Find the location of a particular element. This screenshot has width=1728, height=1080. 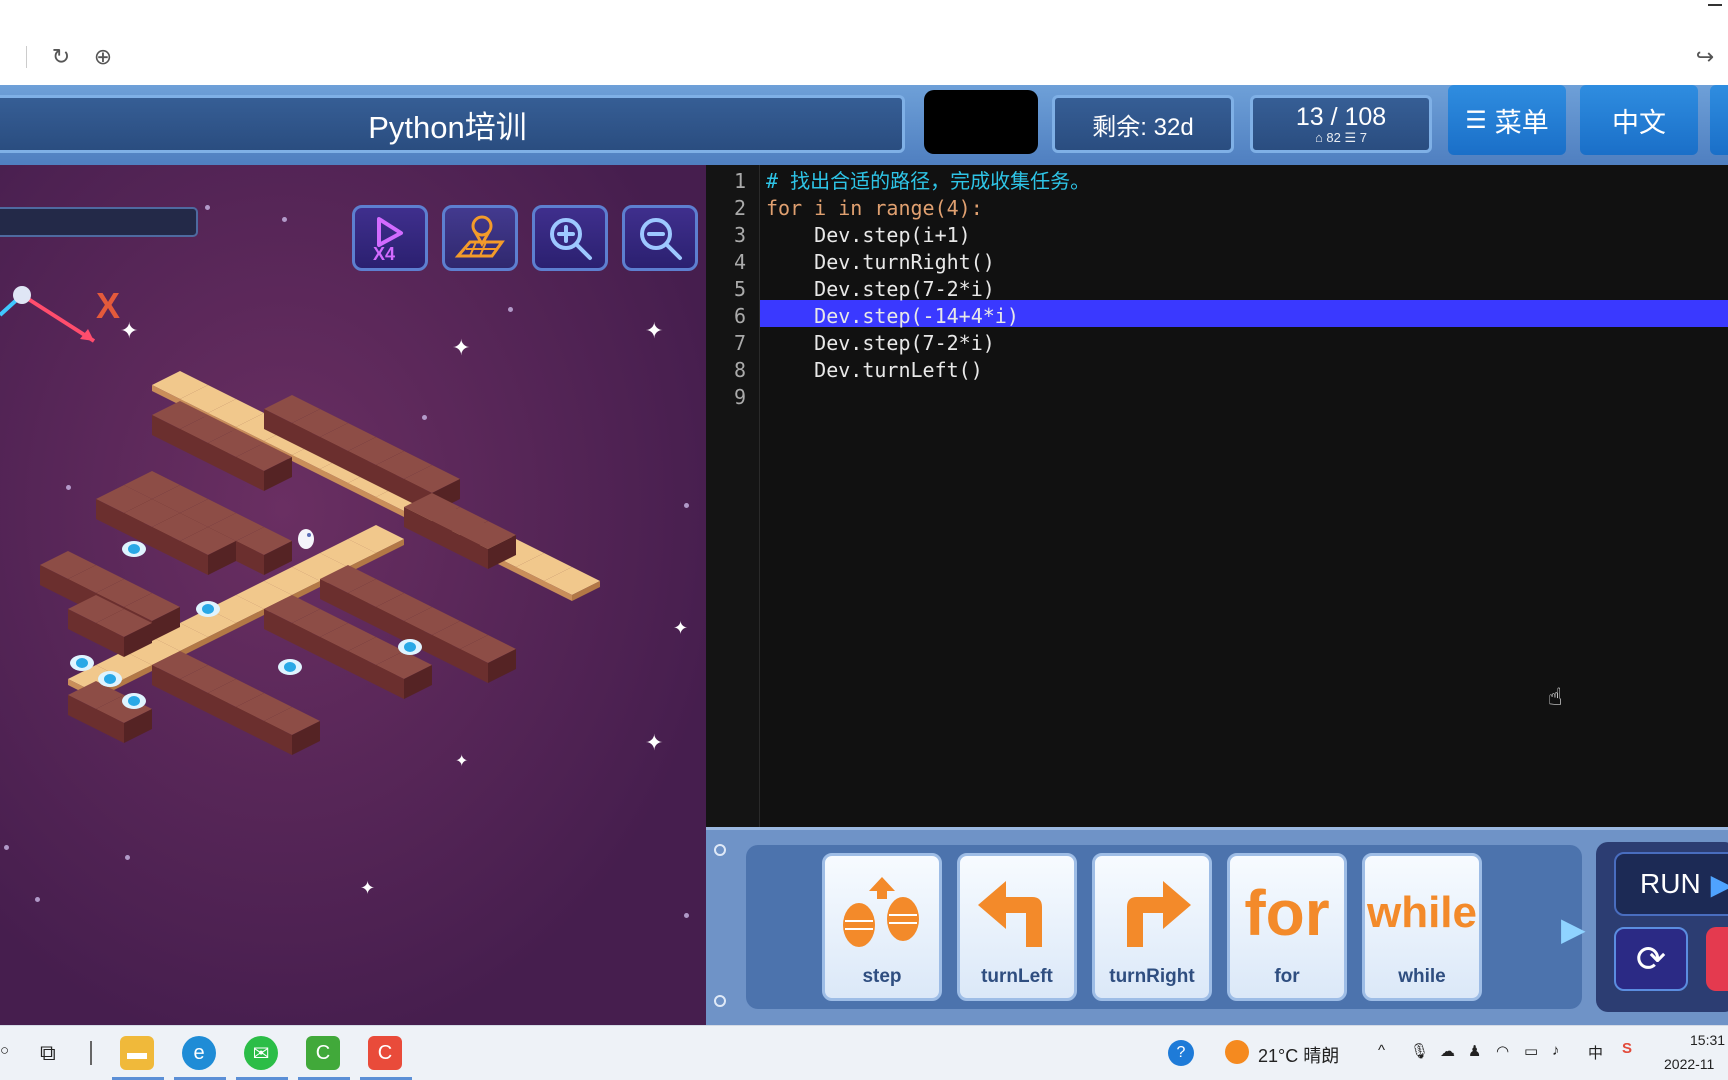

code-line: 1 # 找出合适的路径，完成收集任务。 is located at coordinates (1217, 181).